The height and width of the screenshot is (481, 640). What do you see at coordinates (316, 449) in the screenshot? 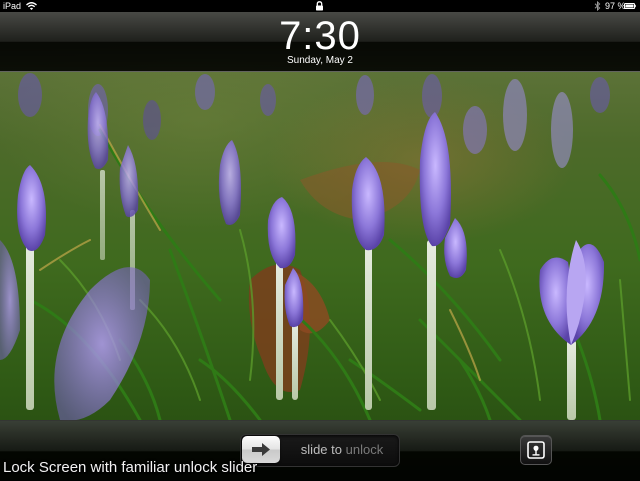
I see `slide-label-slide: slide` at bounding box center [316, 449].